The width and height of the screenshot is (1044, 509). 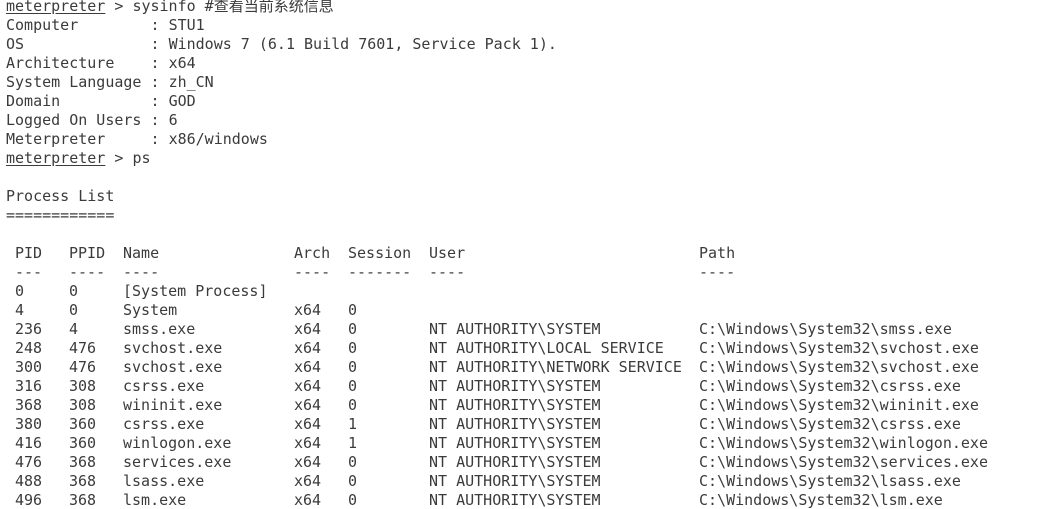 I want to click on cell-name: services.exe, so click(x=177, y=462).